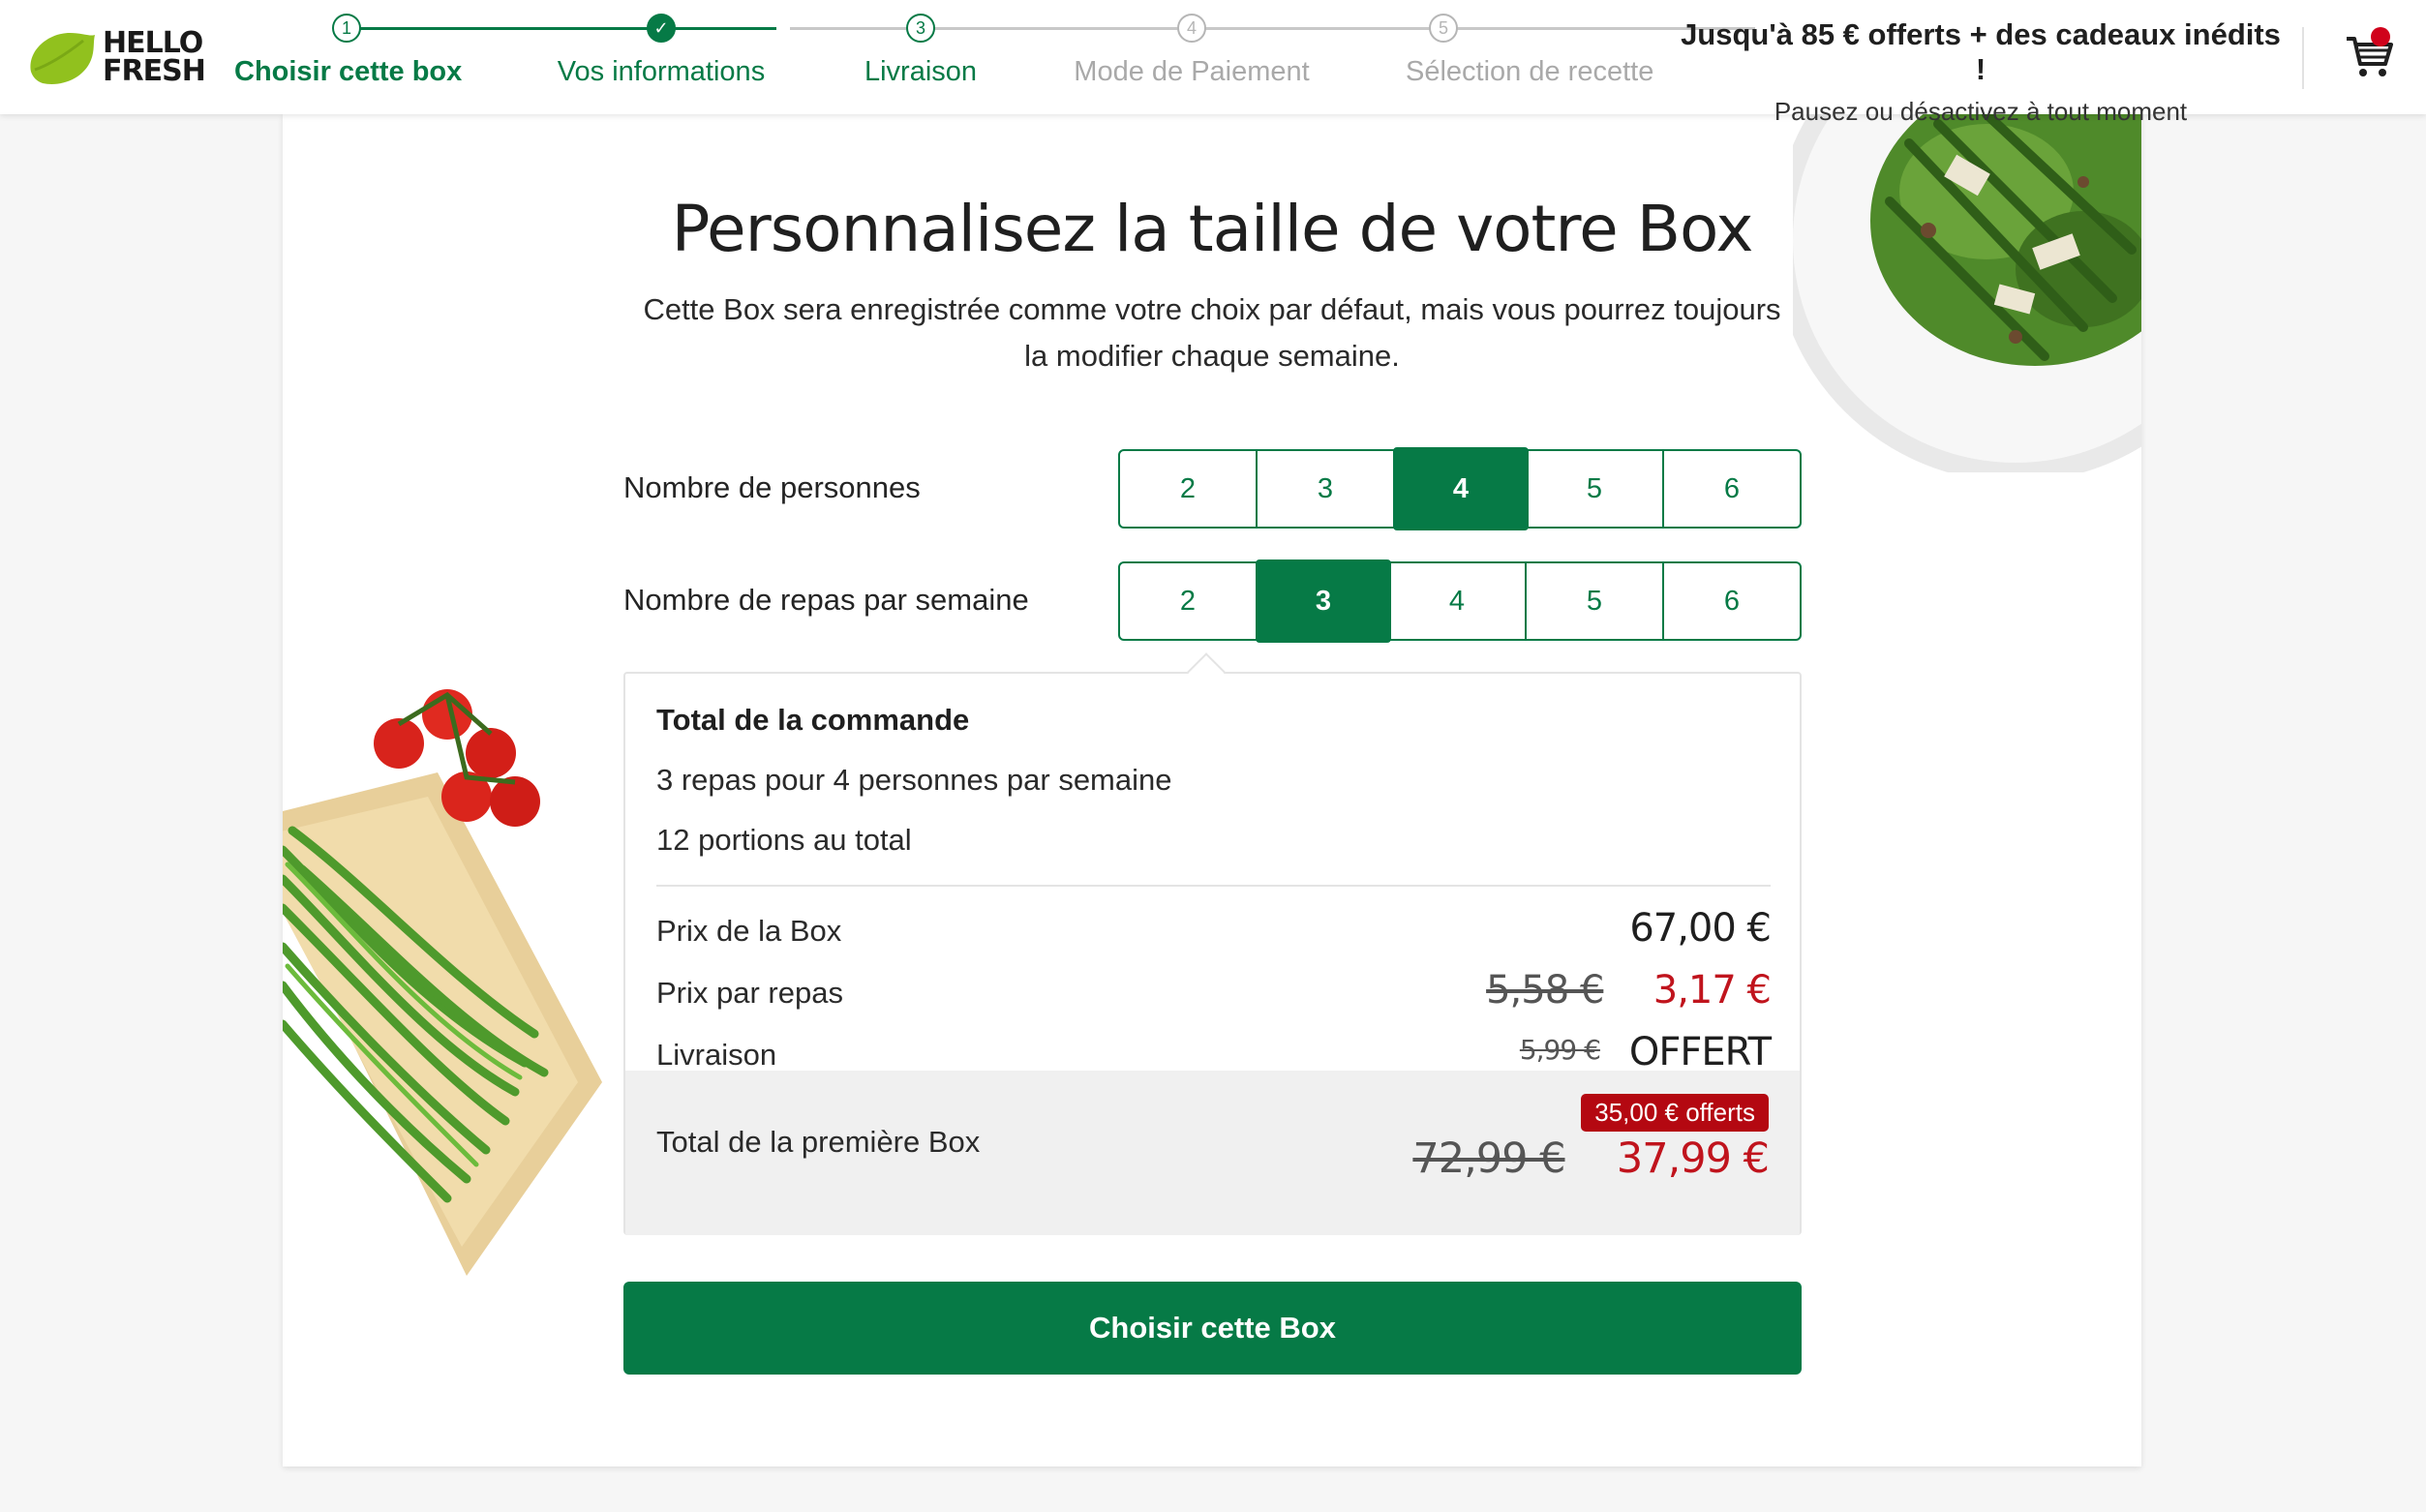 The image size is (2426, 1512). Describe the element at coordinates (1488, 1158) in the screenshot. I see `total-price-old: 72,99 €` at that location.